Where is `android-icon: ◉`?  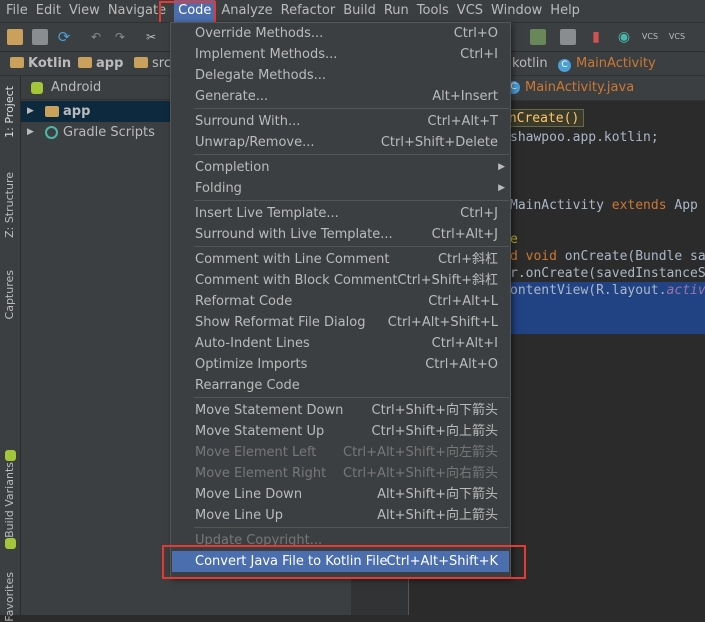
android-icon: ◉ is located at coordinates (624, 37).